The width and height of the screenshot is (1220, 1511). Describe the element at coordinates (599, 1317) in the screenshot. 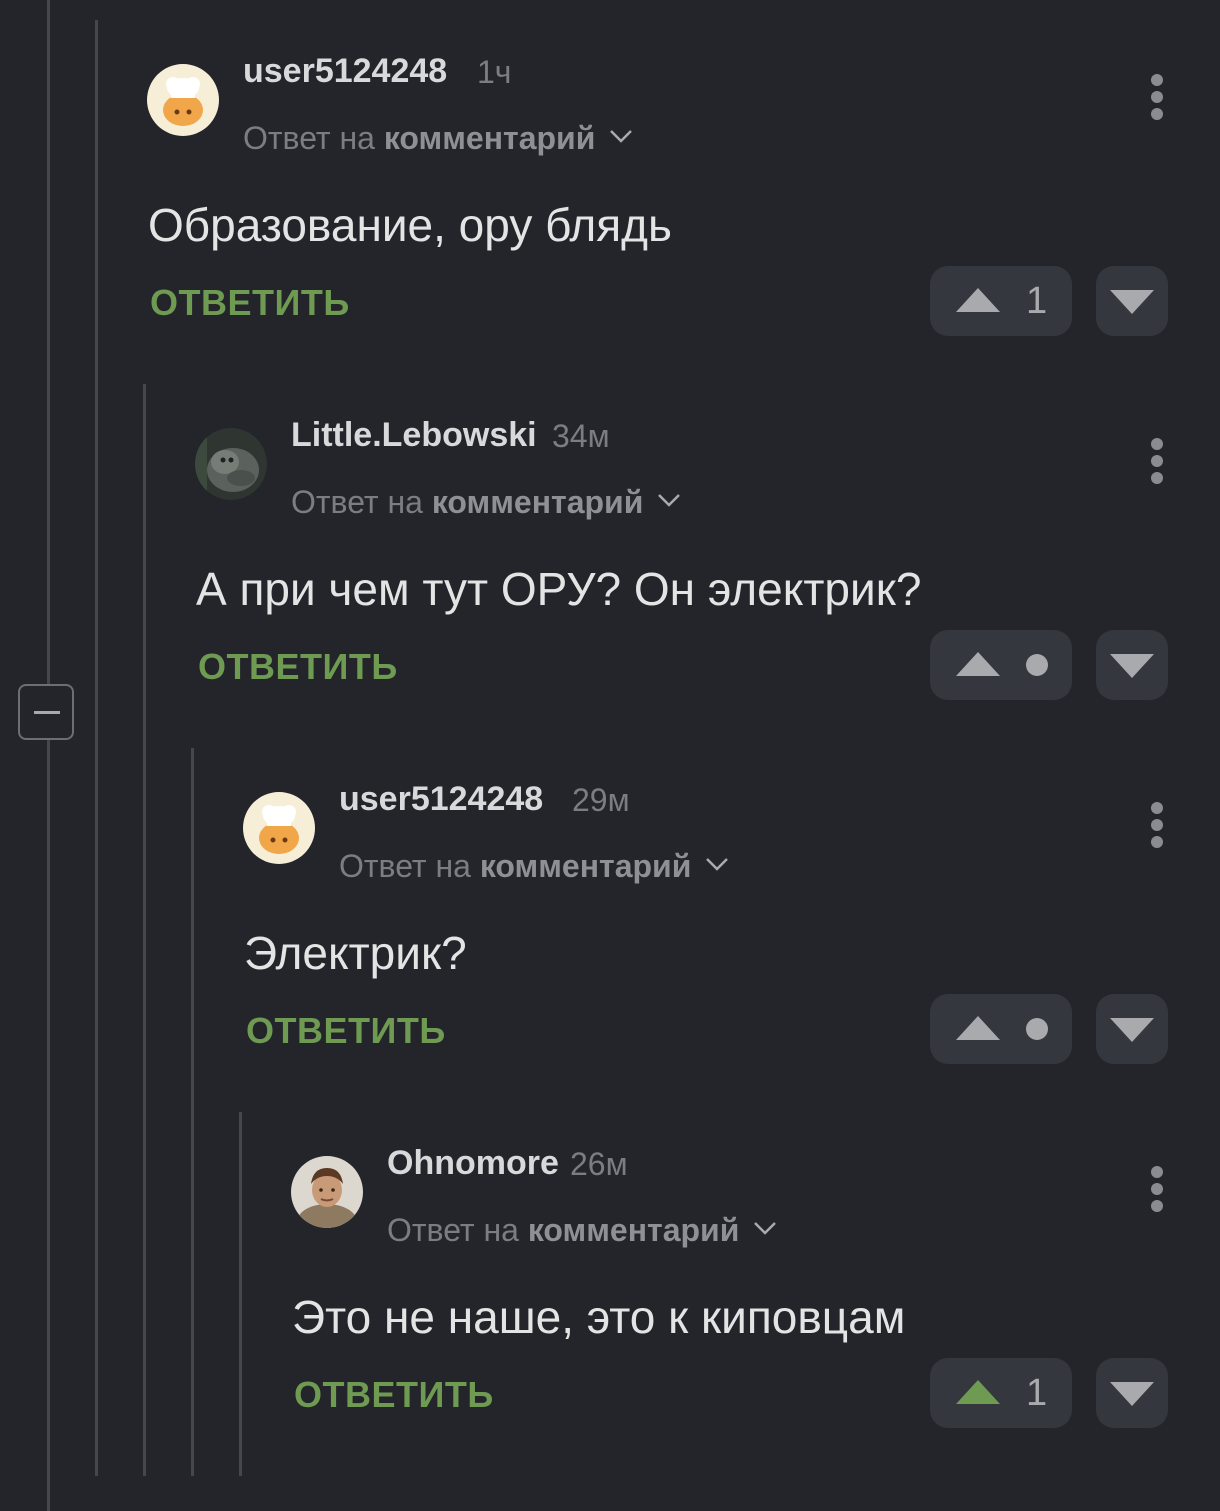

I see `comment-text: Это не наше, это к киповцам` at that location.